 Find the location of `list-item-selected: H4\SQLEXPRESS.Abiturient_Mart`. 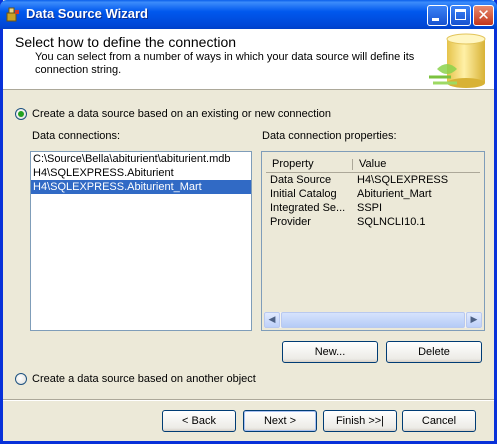

list-item-selected: H4\SQLEXPRESS.Abiturient_Mart is located at coordinates (141, 187).